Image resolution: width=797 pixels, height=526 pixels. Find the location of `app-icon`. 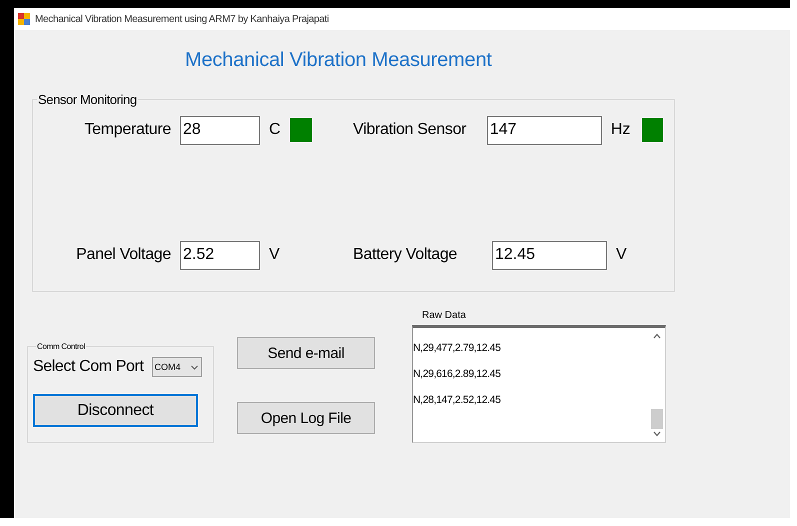

app-icon is located at coordinates (24, 19).